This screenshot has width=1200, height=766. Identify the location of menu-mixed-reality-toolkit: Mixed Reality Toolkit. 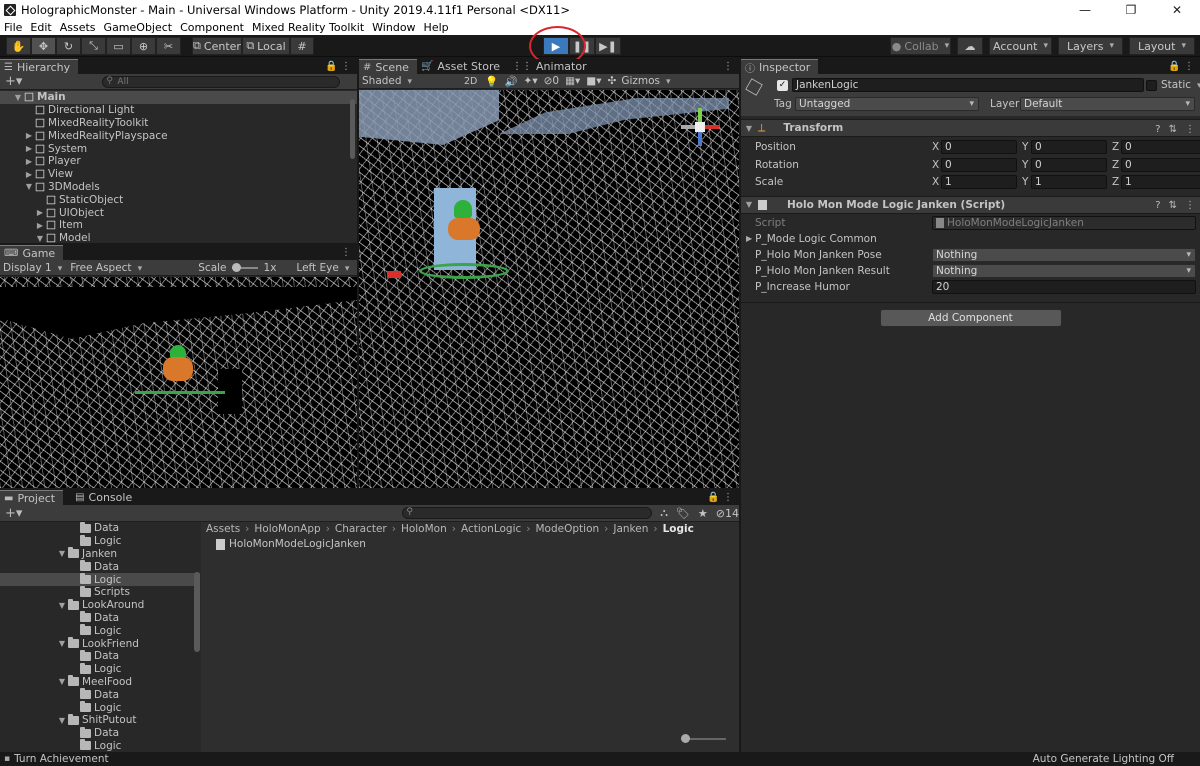
(308, 27).